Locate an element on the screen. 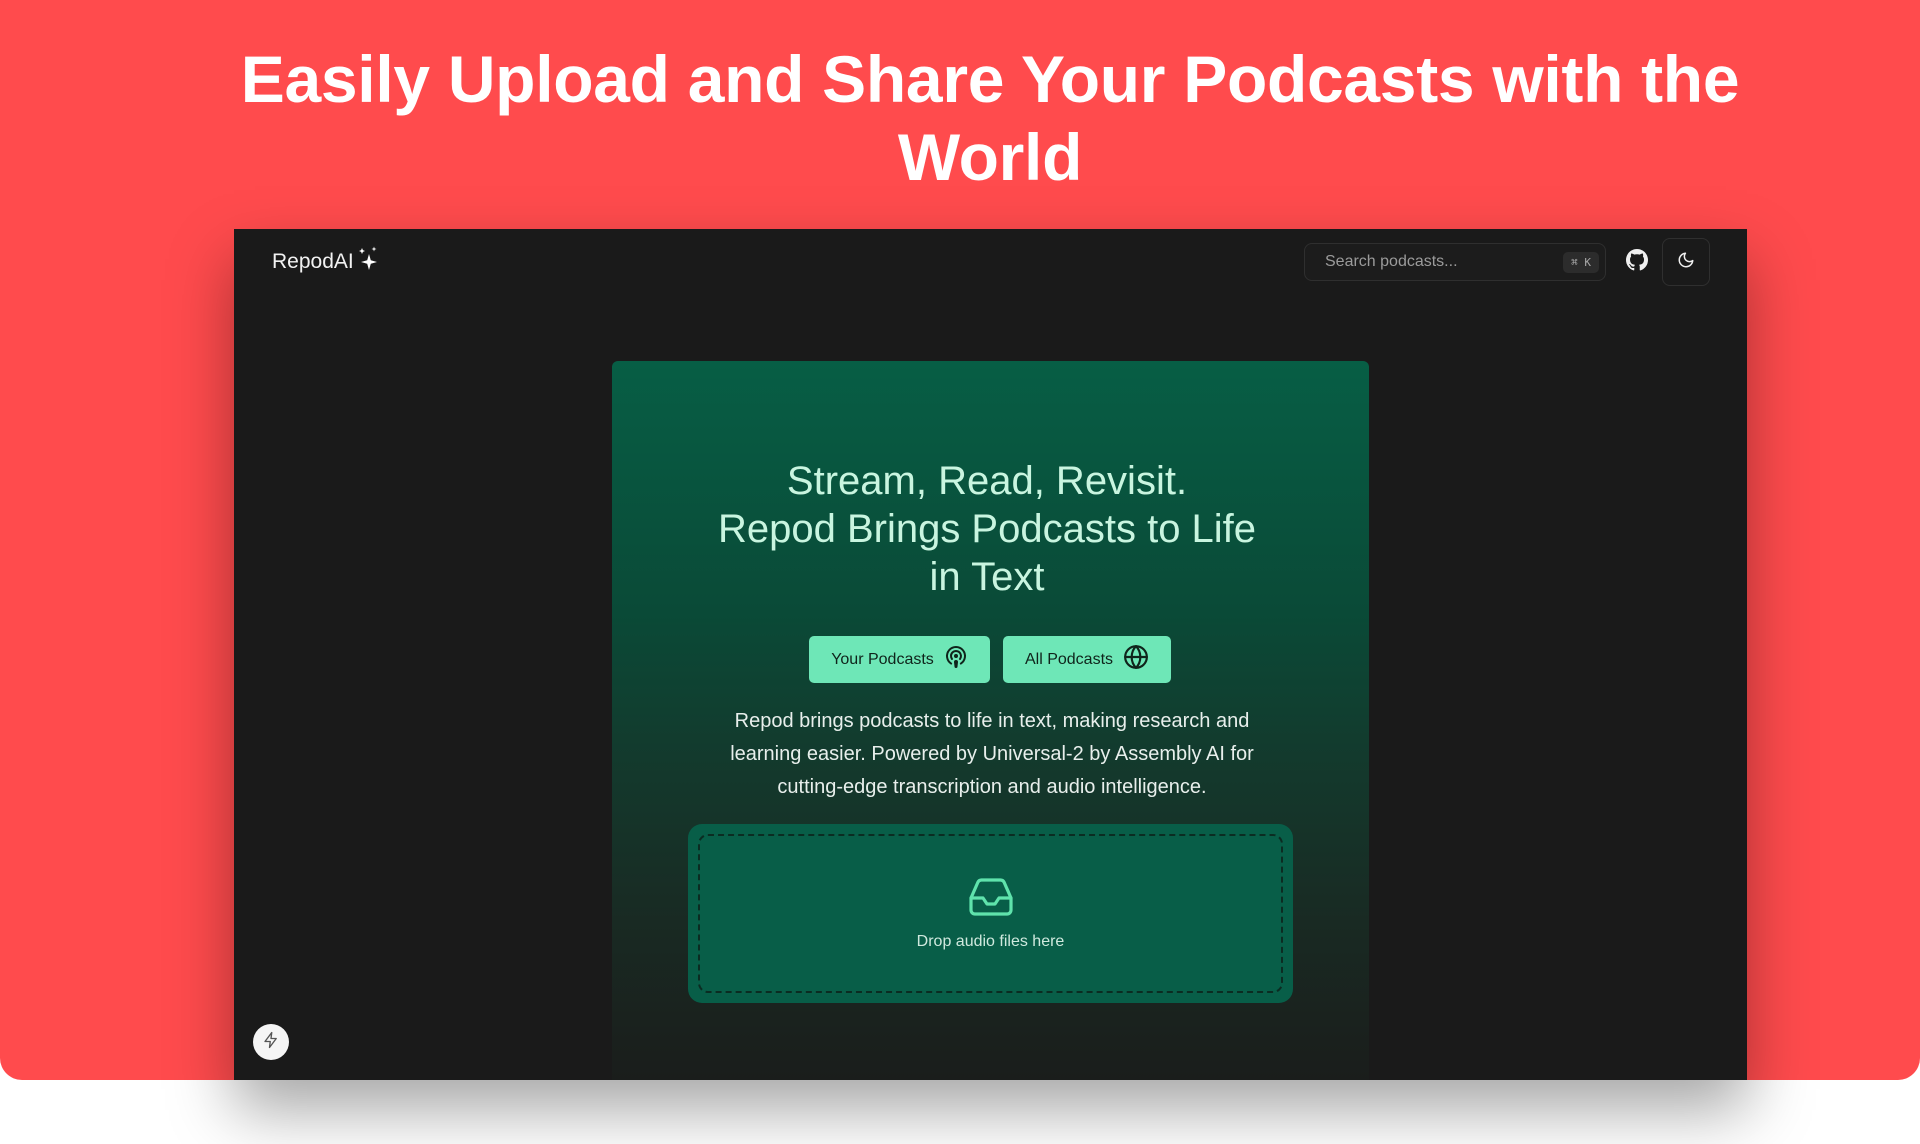 The height and width of the screenshot is (1144, 1920). inbox-icon is located at coordinates (991, 898).